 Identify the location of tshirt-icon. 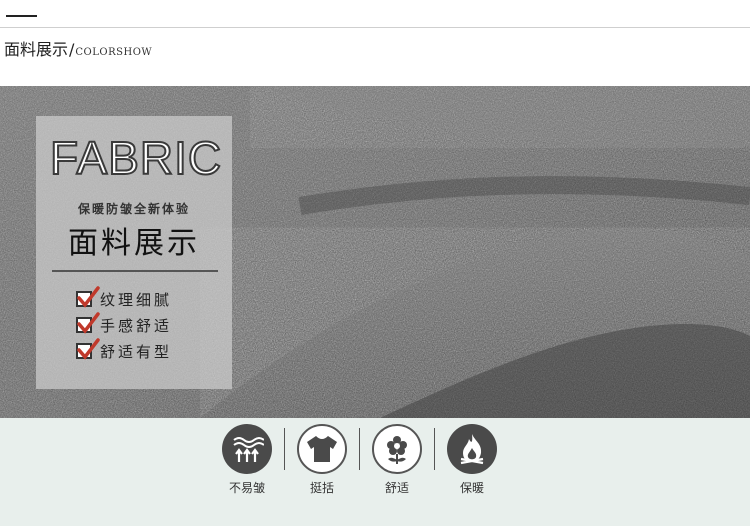
(322, 449).